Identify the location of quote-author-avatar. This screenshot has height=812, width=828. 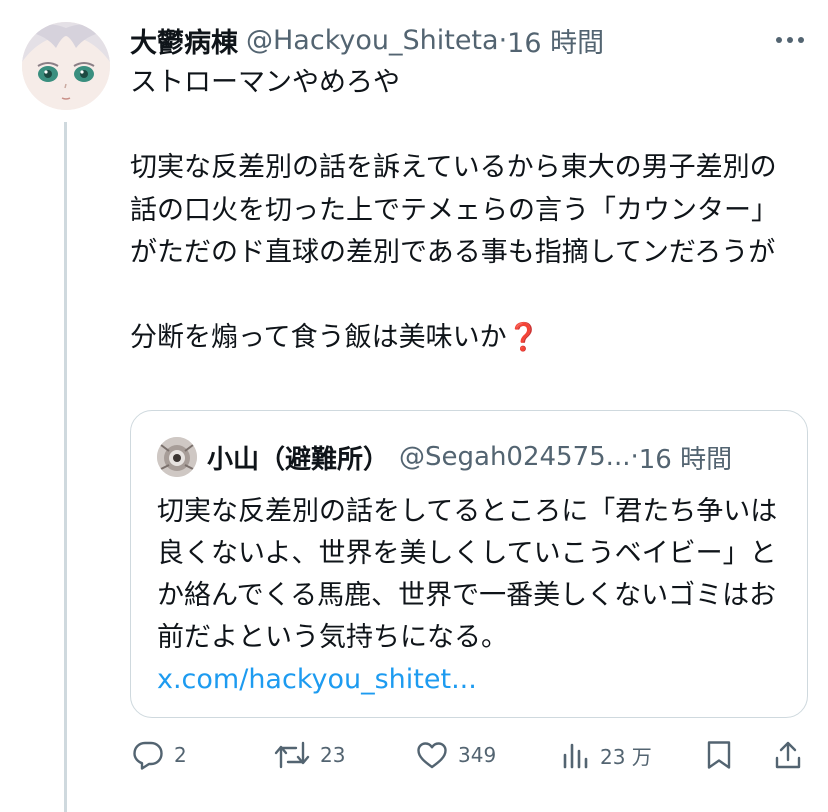
(177, 457).